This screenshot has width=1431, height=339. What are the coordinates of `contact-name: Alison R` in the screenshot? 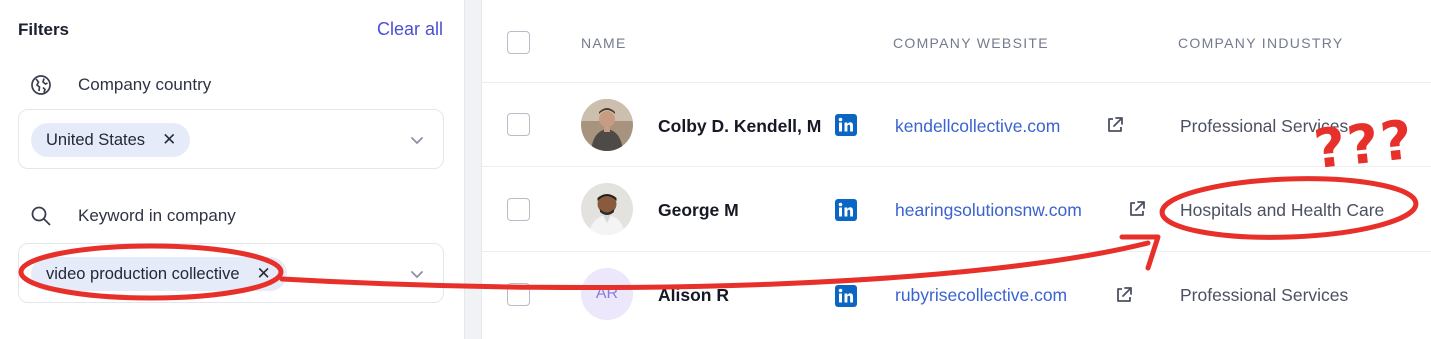 It's located at (693, 295).